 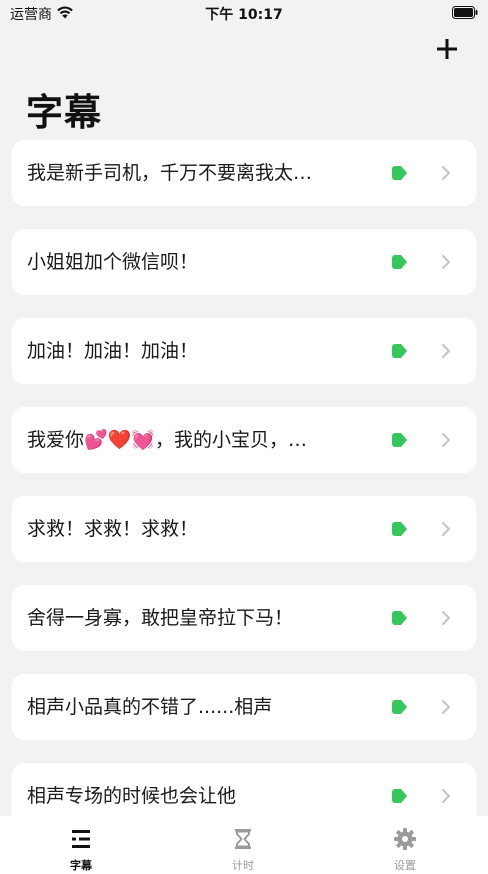 I want to click on tab-timer: 计时, so click(x=243, y=845).